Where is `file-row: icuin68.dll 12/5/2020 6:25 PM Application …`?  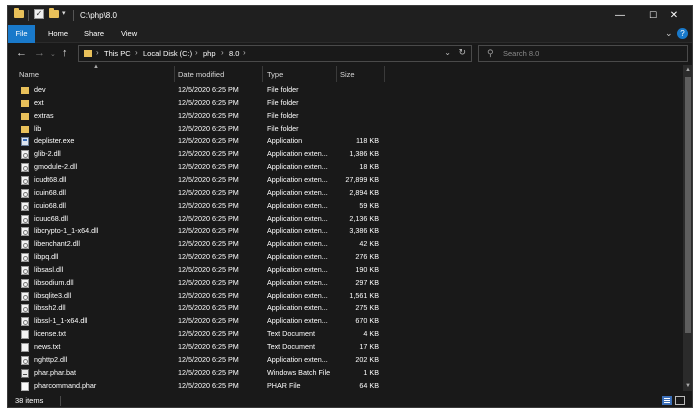
file-row: icuin68.dll 12/5/2020 6:25 PM Application … is located at coordinates (344, 193).